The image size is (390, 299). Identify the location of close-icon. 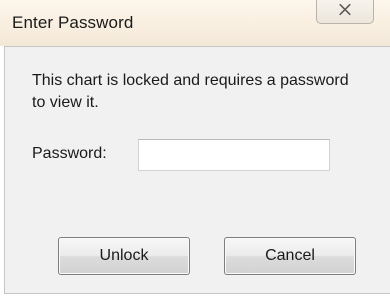
(345, 9).